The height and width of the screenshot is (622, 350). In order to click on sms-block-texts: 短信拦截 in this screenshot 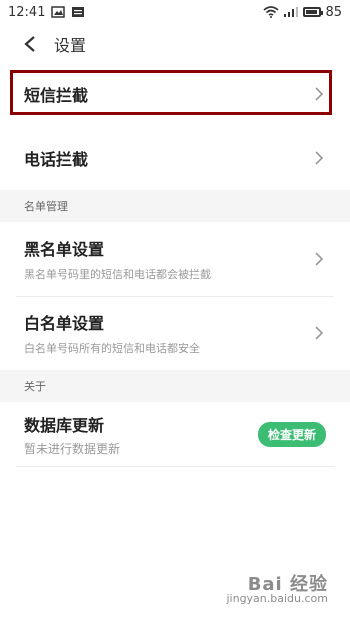, I will do `click(56, 94)`.